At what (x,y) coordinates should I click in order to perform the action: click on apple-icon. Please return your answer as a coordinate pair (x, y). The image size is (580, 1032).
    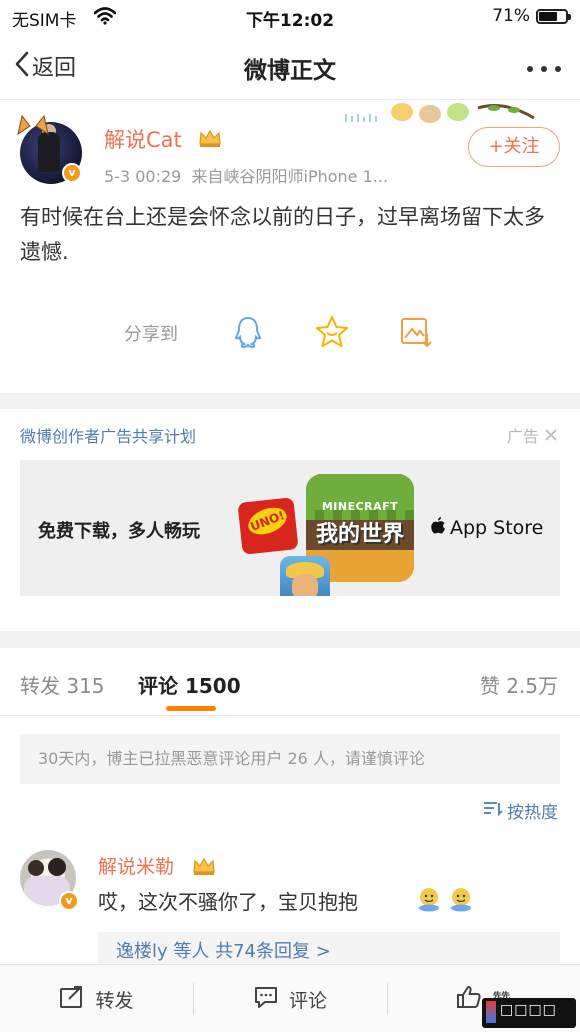
    Looking at the image, I should click on (438, 528).